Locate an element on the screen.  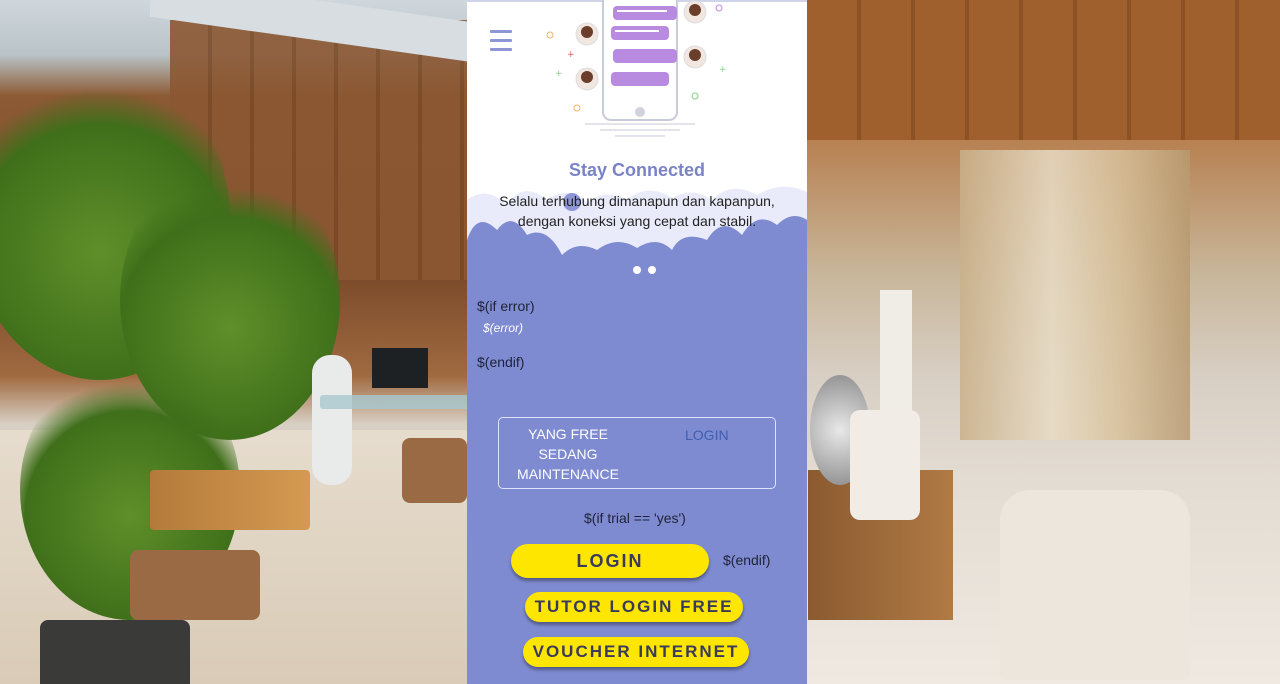
subtitle-line: dengan koneksi yang cepat dan stabil. is located at coordinates (637, 221).